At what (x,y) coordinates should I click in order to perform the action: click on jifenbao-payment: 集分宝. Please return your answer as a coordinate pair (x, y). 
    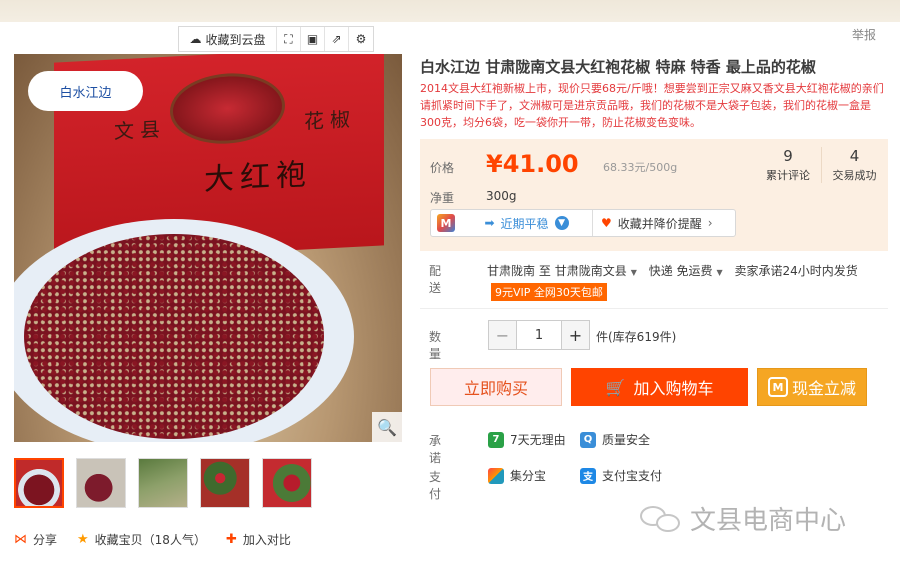
    Looking at the image, I should click on (517, 475).